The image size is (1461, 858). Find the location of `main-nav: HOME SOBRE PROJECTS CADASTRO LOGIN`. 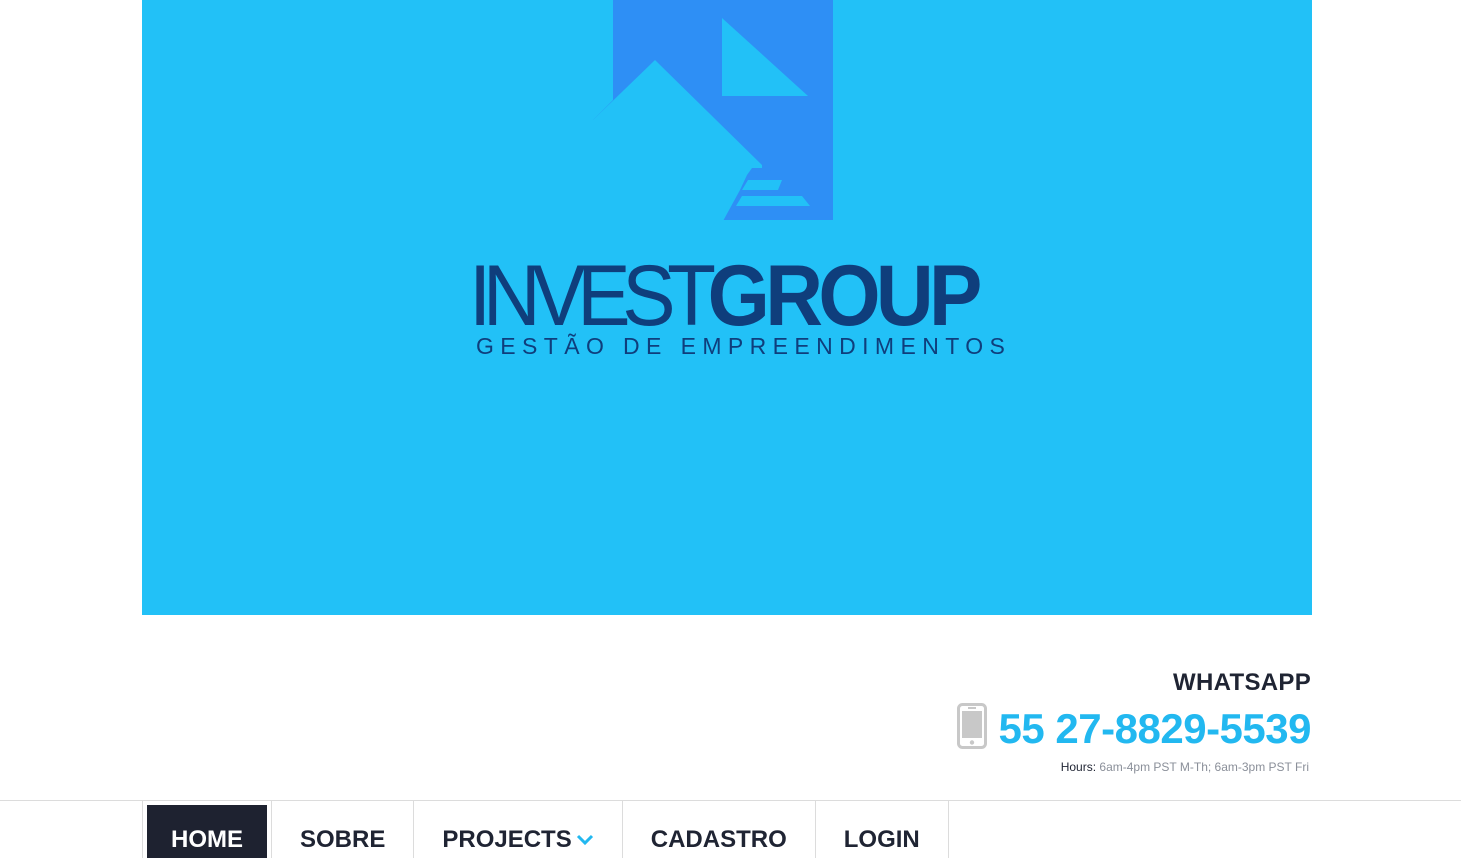

main-nav: HOME SOBRE PROJECTS CADASTRO LOGIN is located at coordinates (545, 829).